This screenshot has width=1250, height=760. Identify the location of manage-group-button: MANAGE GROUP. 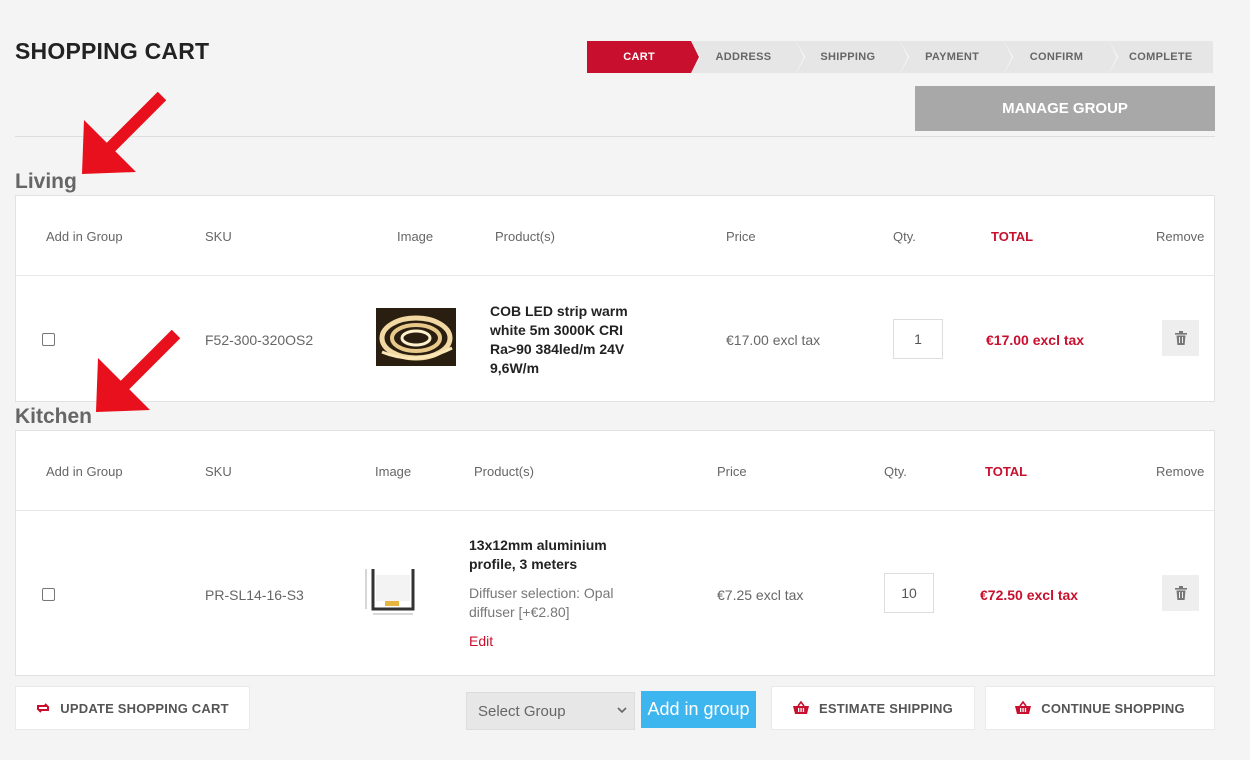
(1065, 108).